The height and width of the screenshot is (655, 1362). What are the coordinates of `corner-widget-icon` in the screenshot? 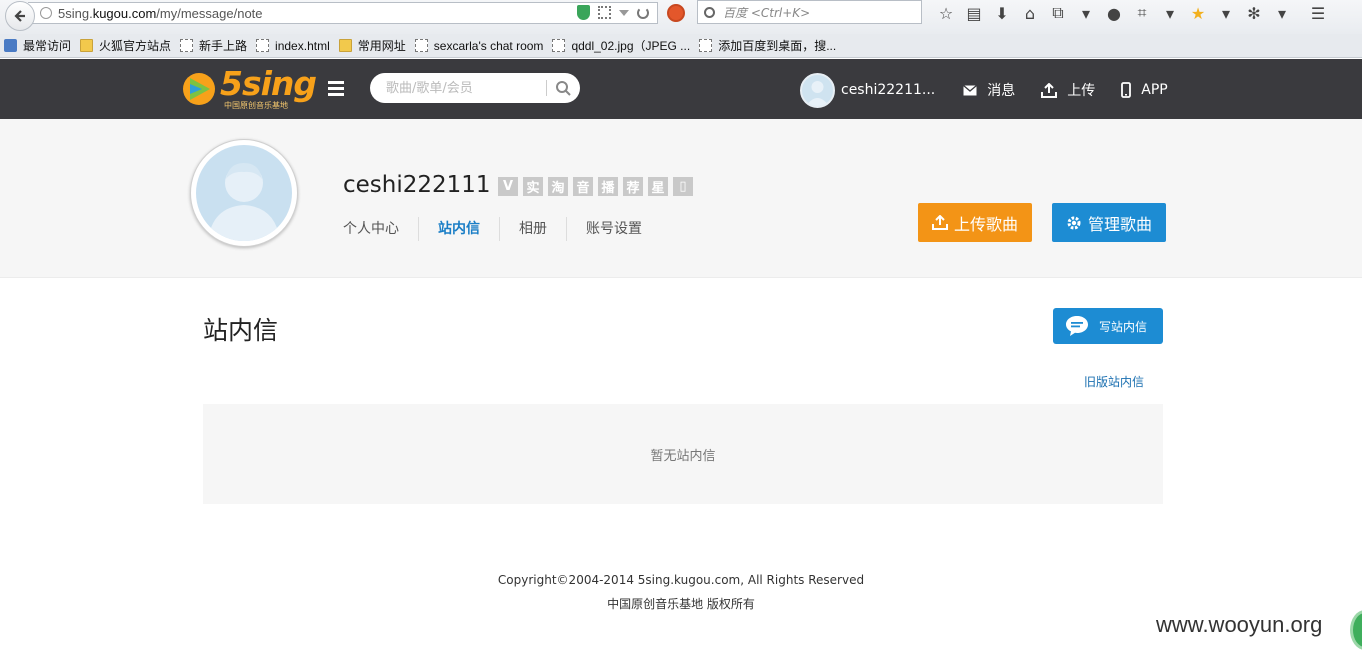 It's located at (1356, 630).